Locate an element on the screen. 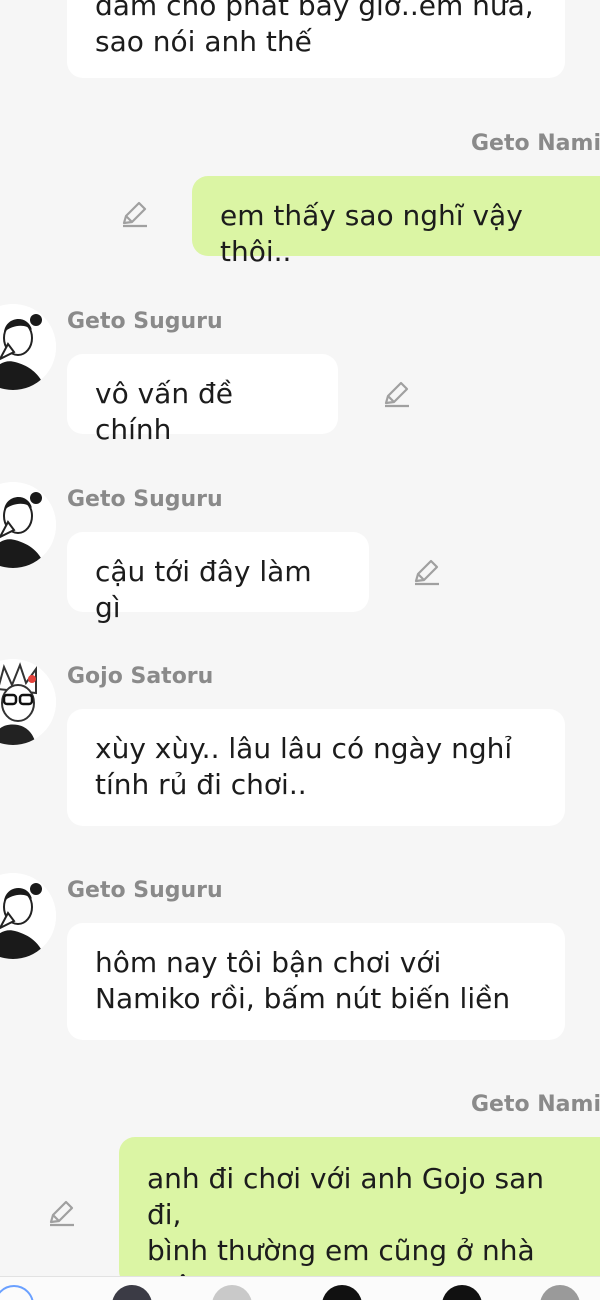 The height and width of the screenshot is (1300, 600). sender-name: Gojo Satoru is located at coordinates (140, 676).